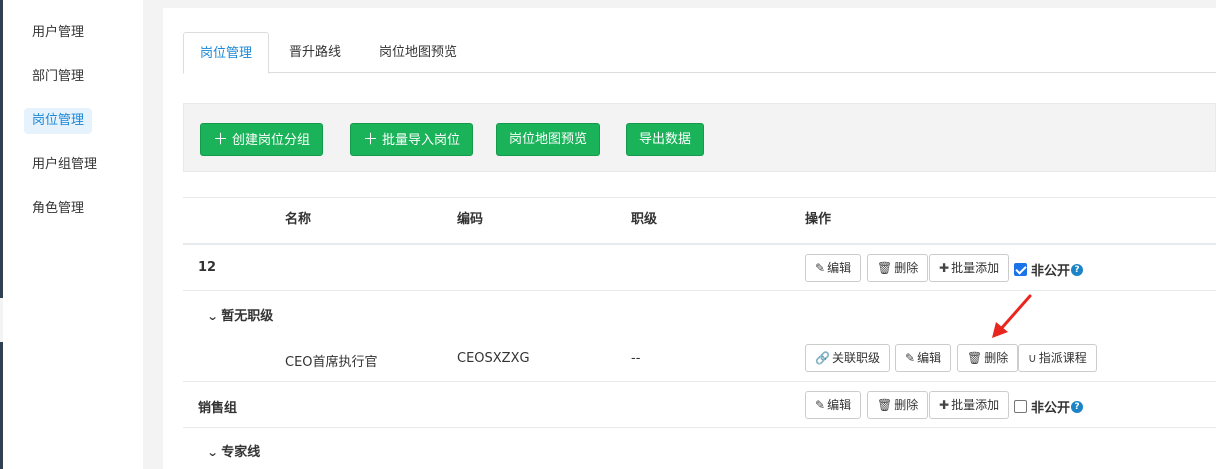 Image resolution: width=1216 pixels, height=469 pixels. I want to click on position-code: CEOSXZXG, so click(493, 358).